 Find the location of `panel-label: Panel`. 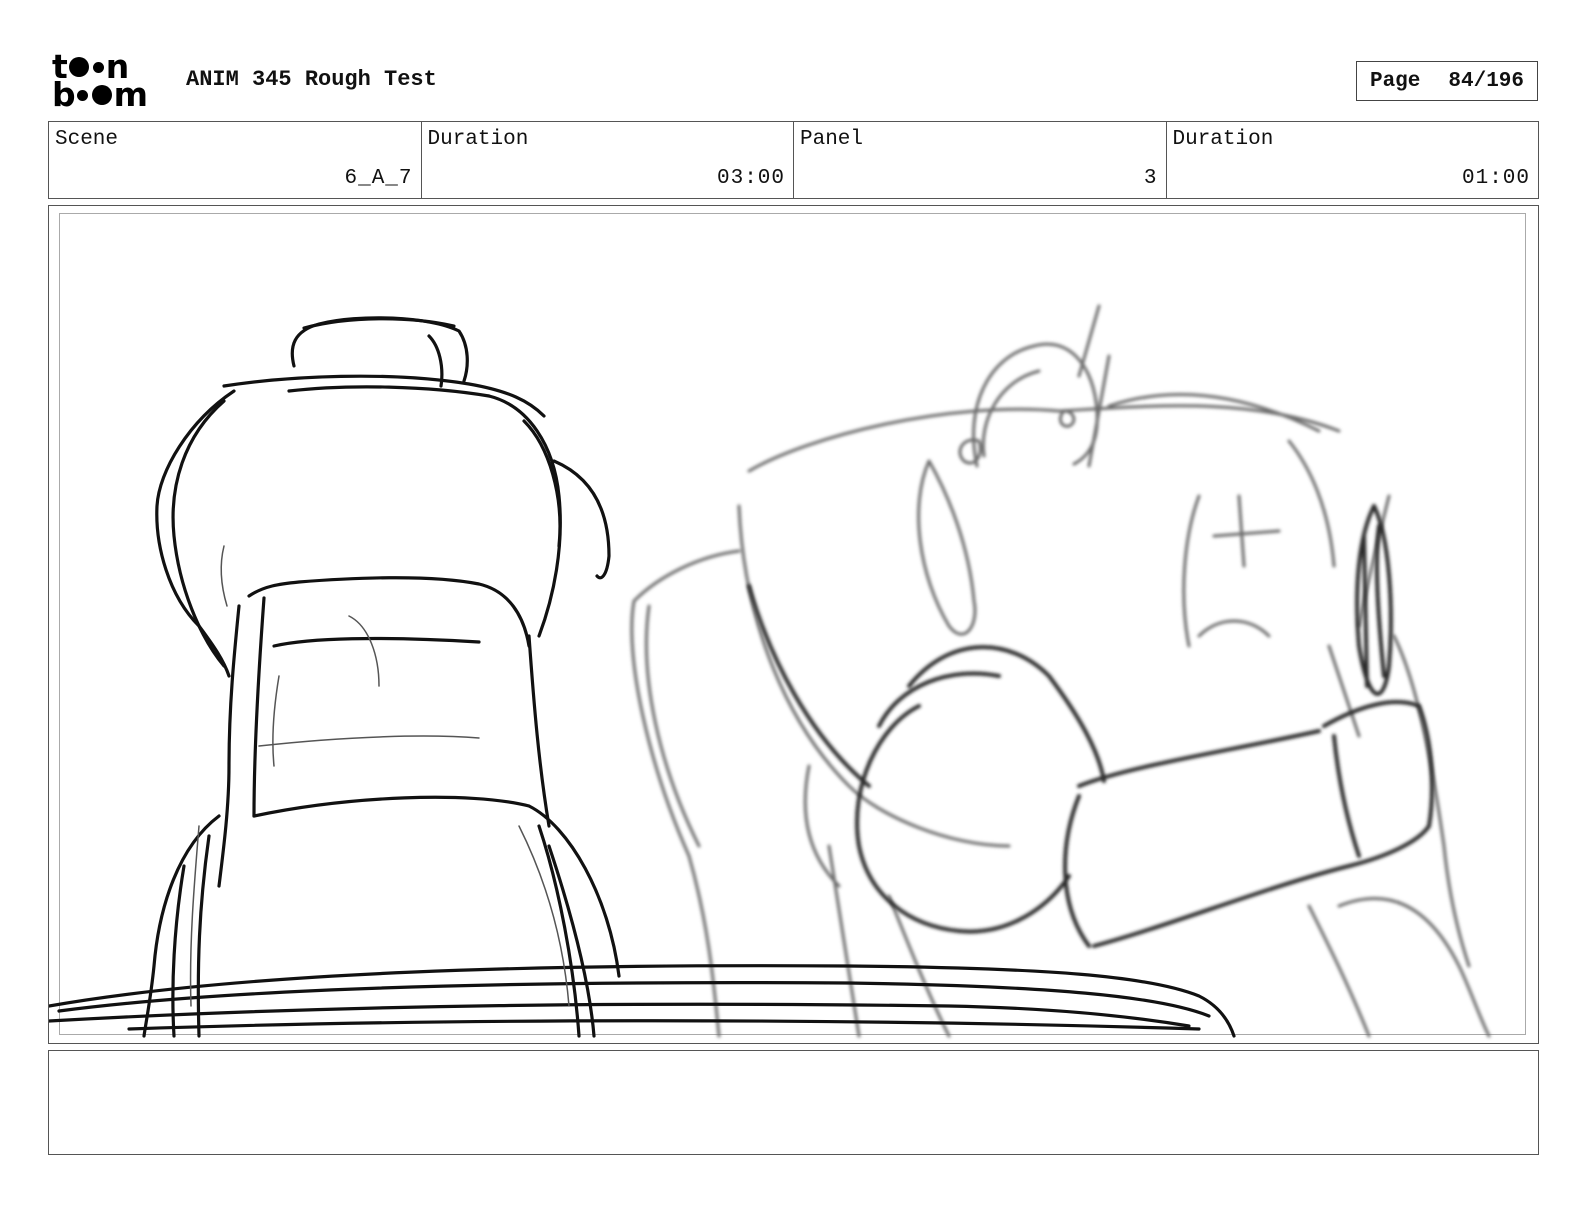

panel-label: Panel is located at coordinates (832, 139).